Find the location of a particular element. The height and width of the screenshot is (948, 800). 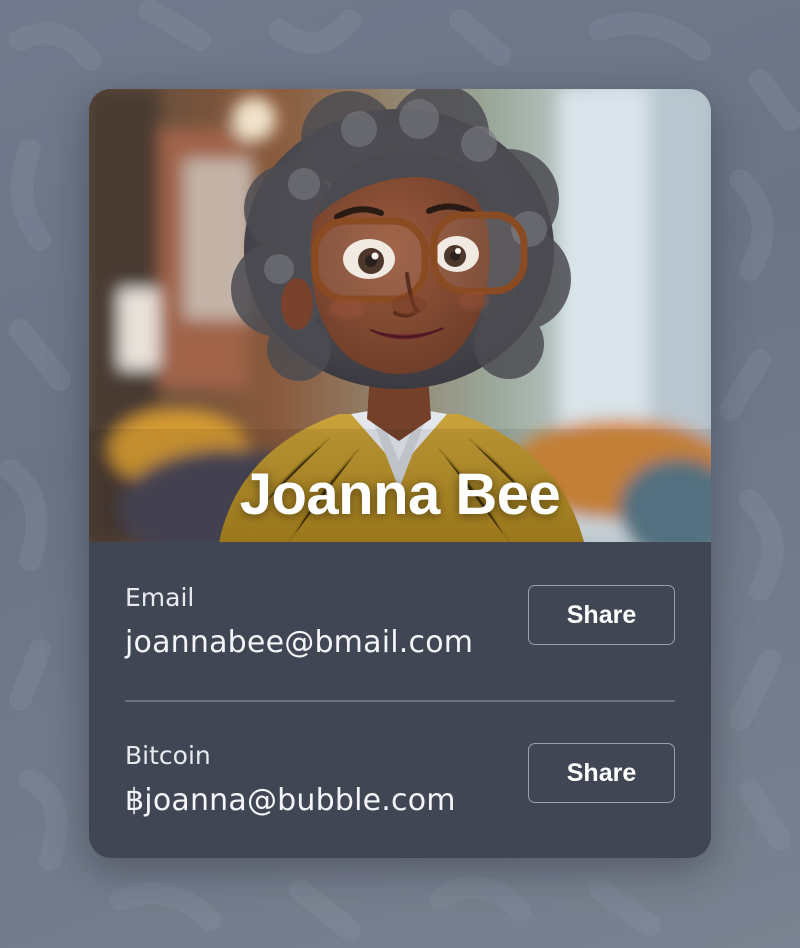

divider is located at coordinates (400, 701).